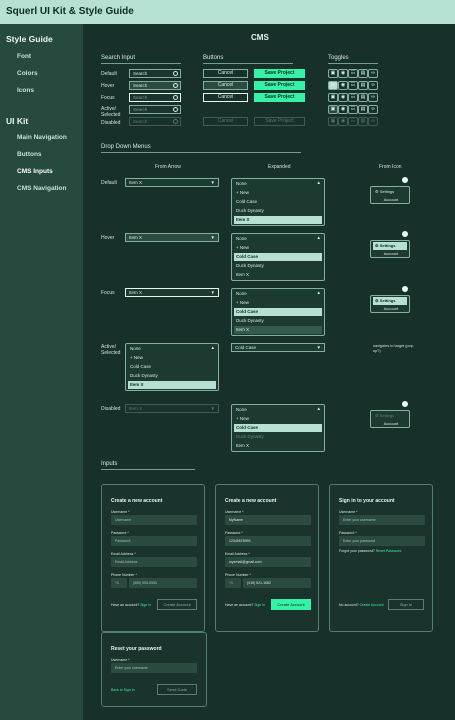 Image resolution: width=455 pixels, height=720 pixels. What do you see at coordinates (277, 583) in the screenshot?
I see `phone-field: (415) 521-1682` at bounding box center [277, 583].